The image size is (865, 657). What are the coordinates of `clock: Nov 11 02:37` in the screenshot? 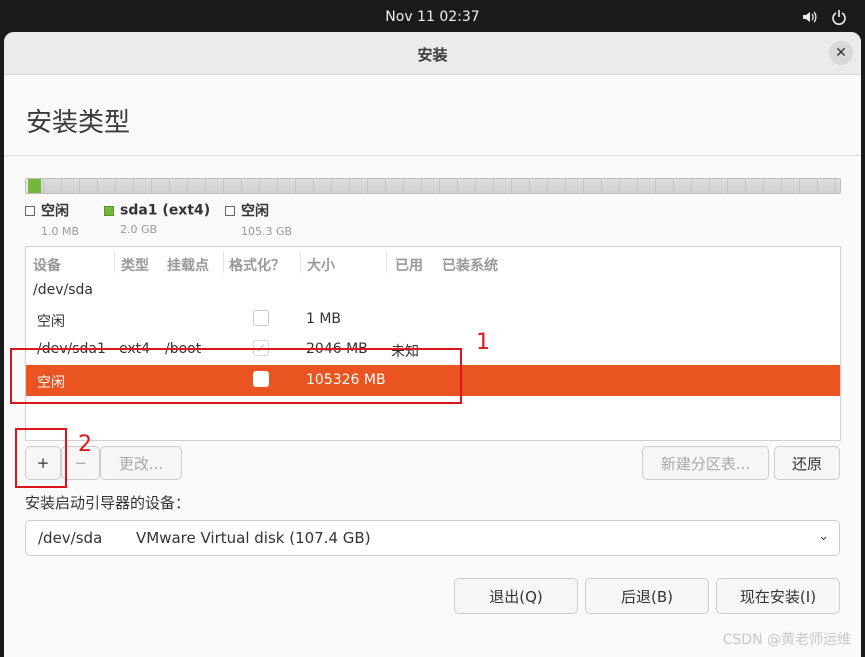 It's located at (432, 17).